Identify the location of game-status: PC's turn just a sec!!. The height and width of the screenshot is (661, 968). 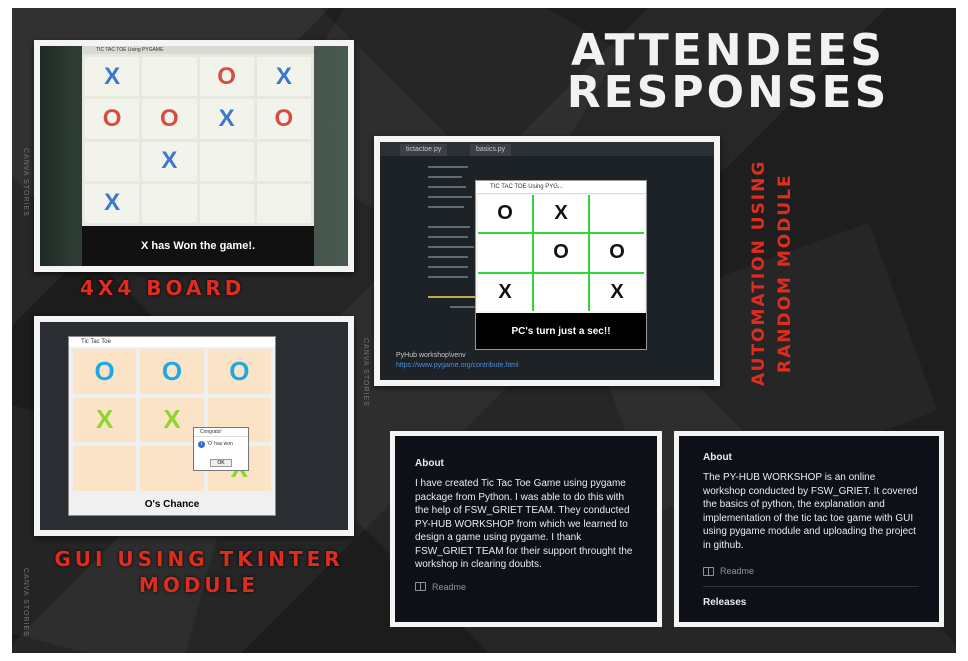
(561, 331).